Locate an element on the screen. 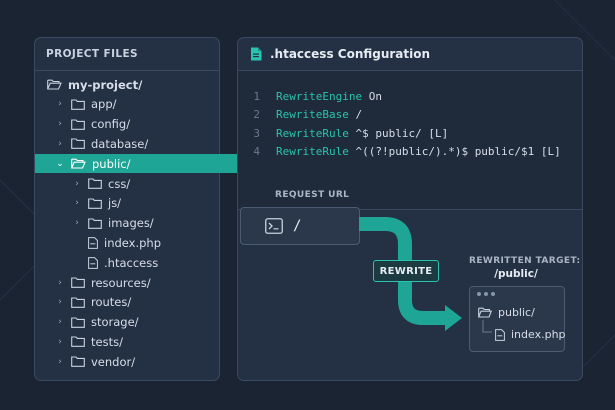 Image resolution: width=615 pixels, height=410 pixels. file-tree-item: index.php is located at coordinates (145, 242).